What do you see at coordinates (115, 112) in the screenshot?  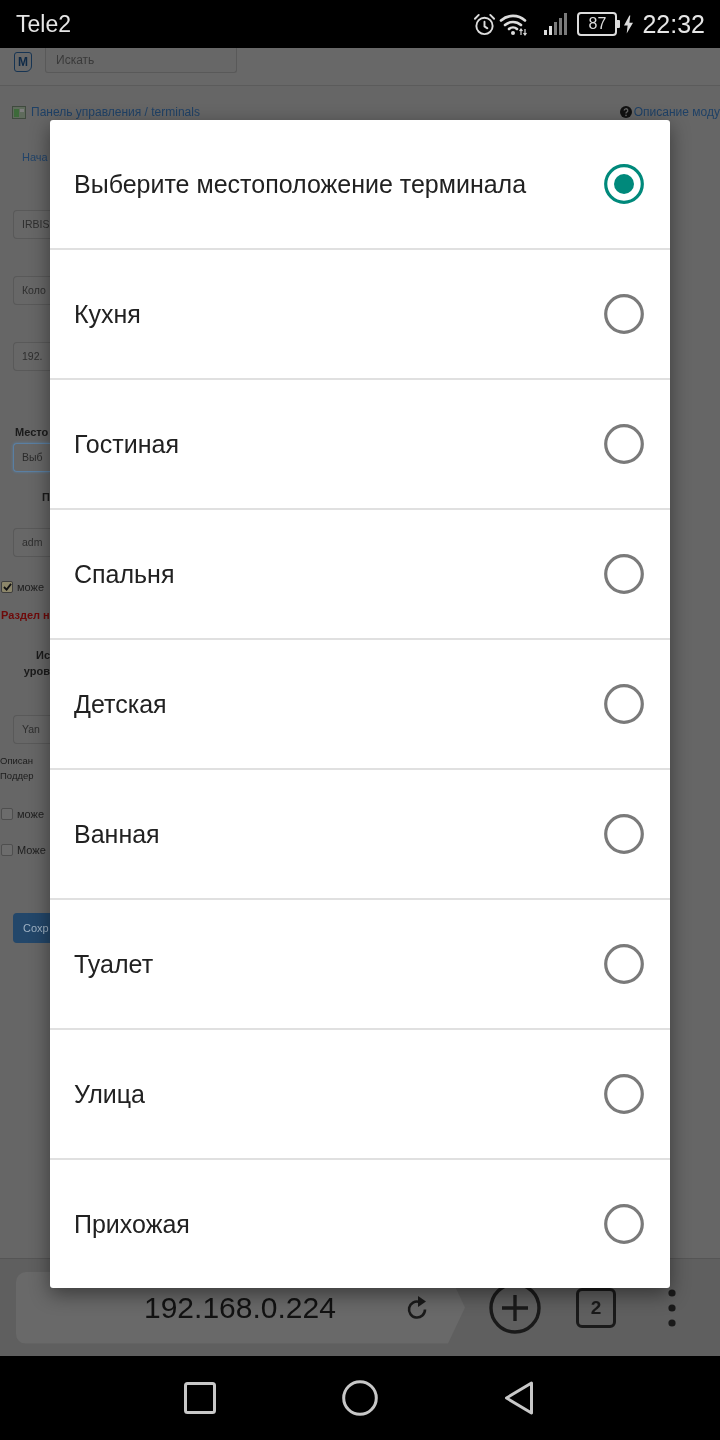 I see `breadcrumb-link: Панель управления / terminals` at bounding box center [115, 112].